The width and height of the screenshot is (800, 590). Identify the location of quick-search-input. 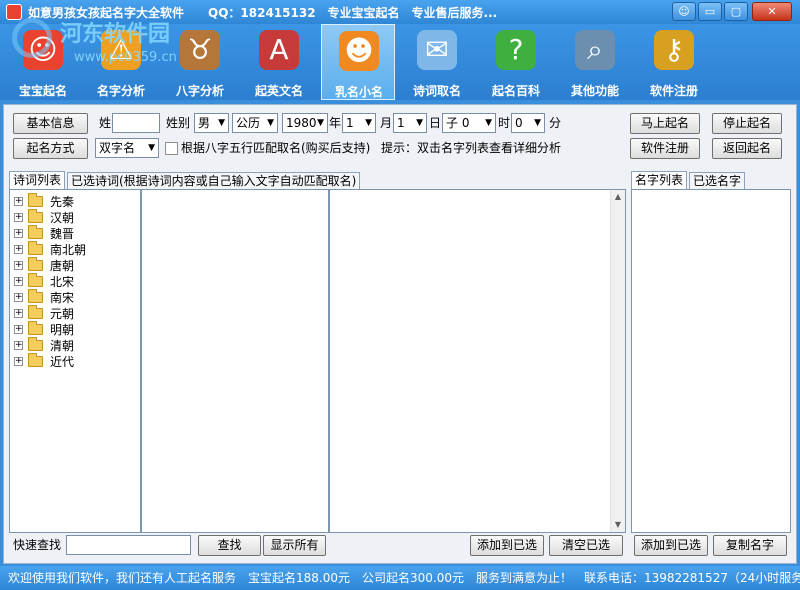
(128, 545).